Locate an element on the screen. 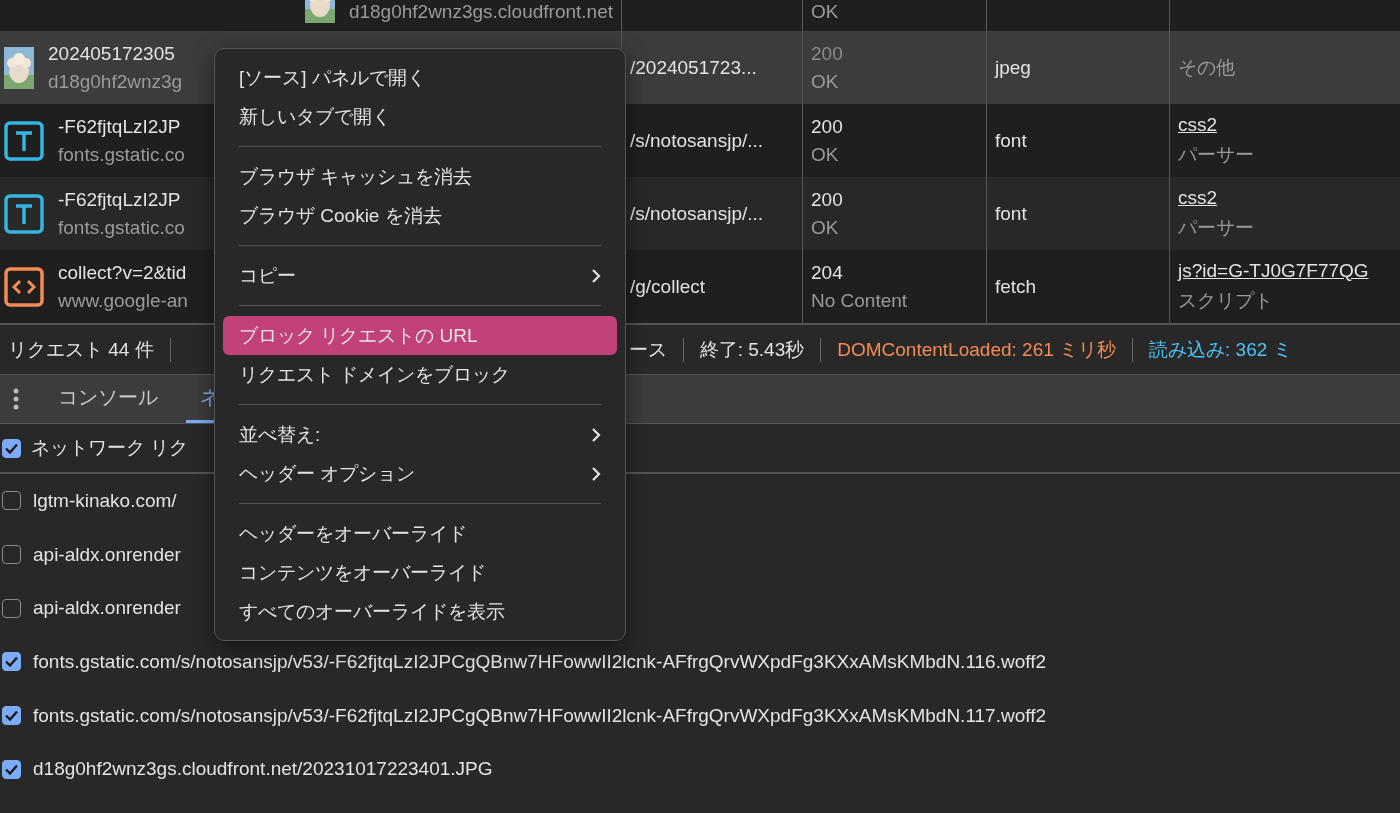  summary-text: リクエスト 44 件 is located at coordinates (81, 349).